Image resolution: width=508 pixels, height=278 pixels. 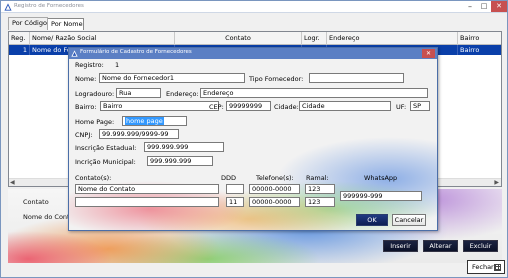 I want to click on inscricao-municipal-field: 999.999.999, so click(x=180, y=161).